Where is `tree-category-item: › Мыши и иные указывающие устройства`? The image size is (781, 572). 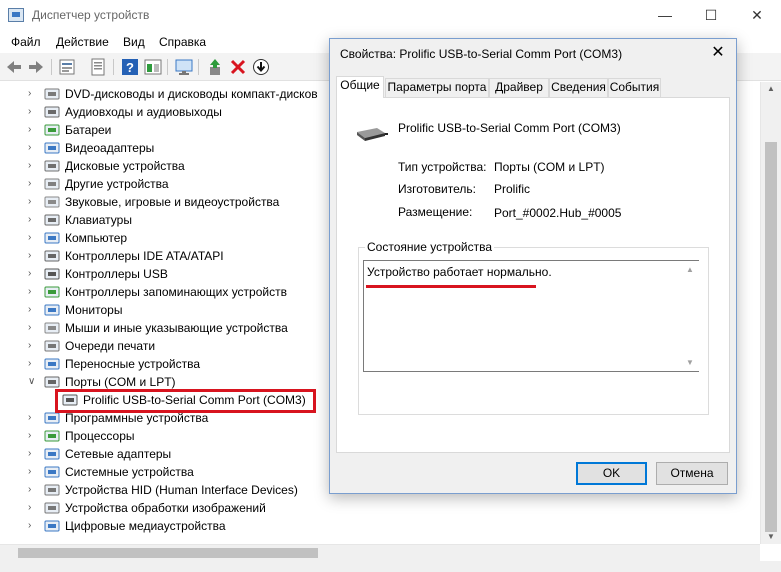
tree-category-item: › Мыши и иные указывающие устройства is located at coordinates (165, 328).